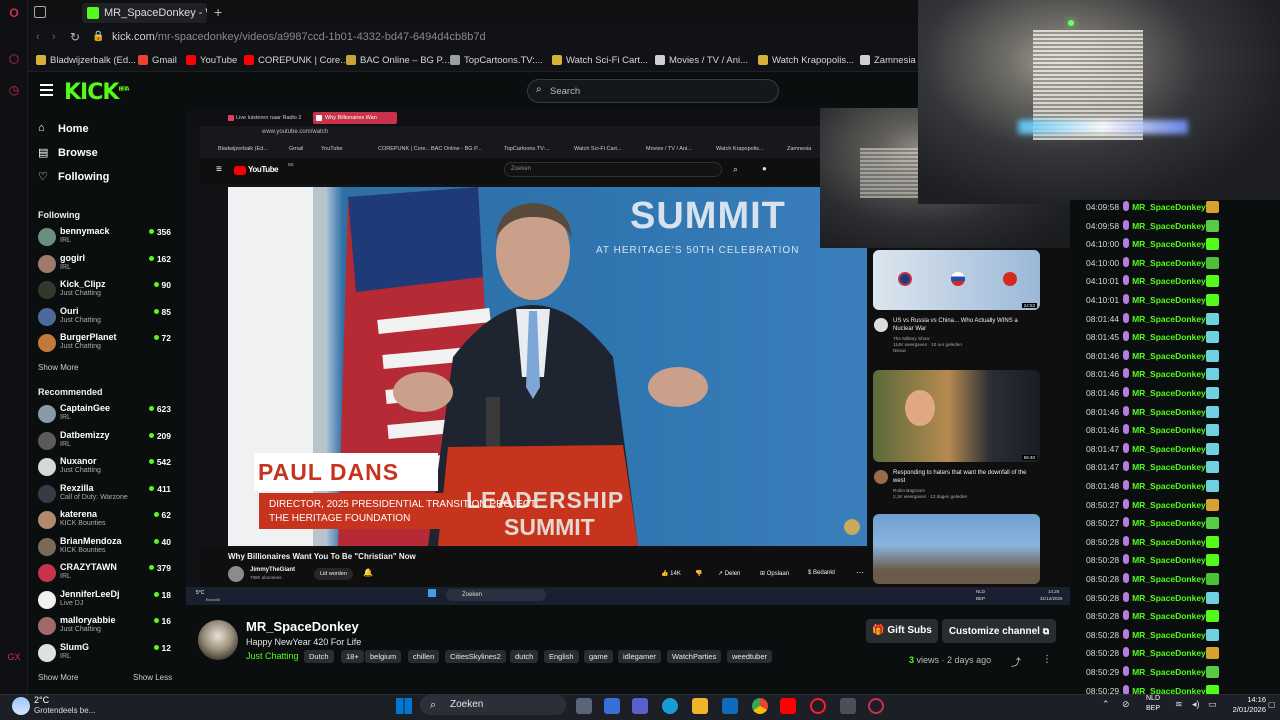 This screenshot has width=1280, height=720. What do you see at coordinates (1272, 704) in the screenshot?
I see `notification-icon: ▢` at bounding box center [1272, 704].